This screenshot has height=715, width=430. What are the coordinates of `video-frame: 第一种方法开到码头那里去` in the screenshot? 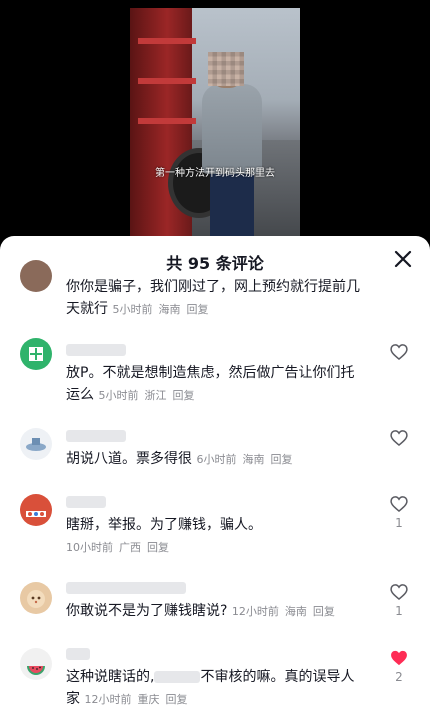 It's located at (215, 129).